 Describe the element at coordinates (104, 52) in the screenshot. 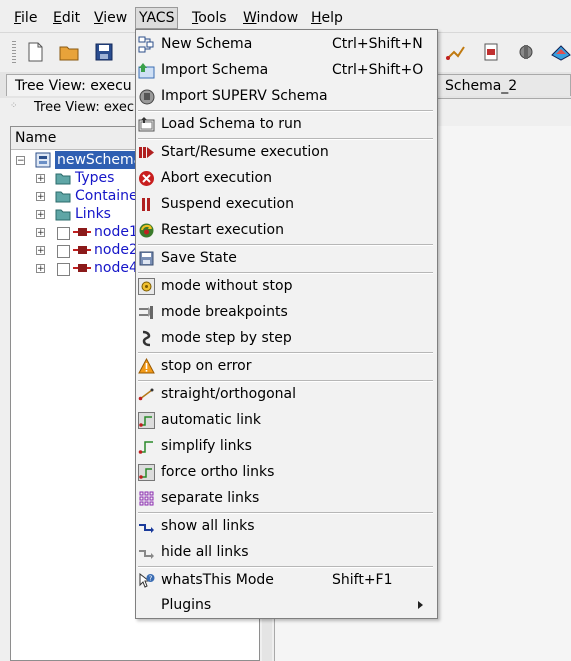

I see `save-icon` at that location.